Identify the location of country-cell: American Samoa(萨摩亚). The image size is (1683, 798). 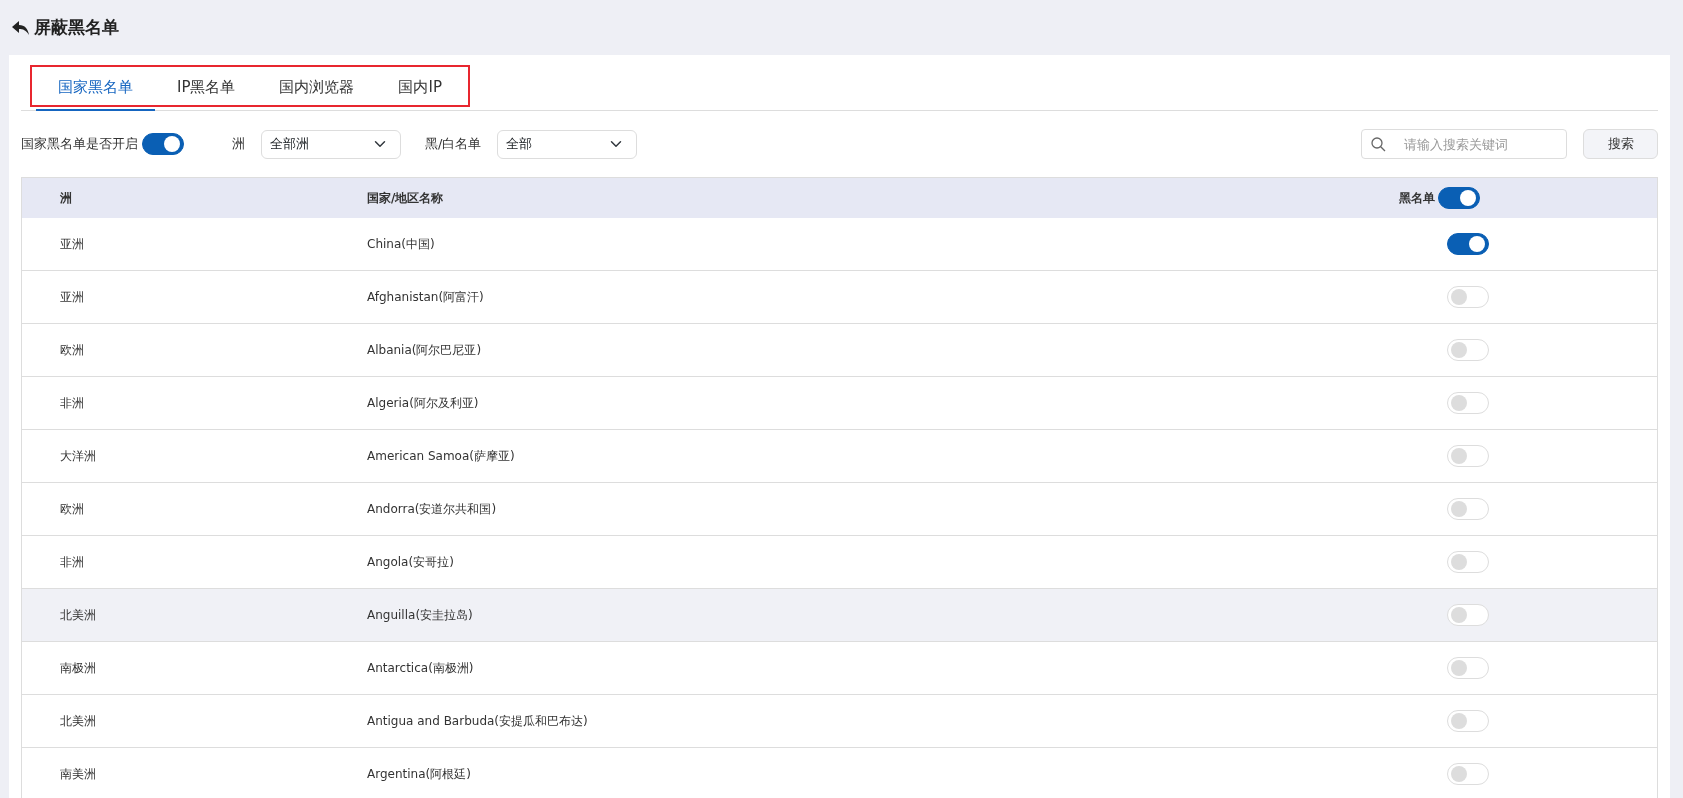
(441, 456).